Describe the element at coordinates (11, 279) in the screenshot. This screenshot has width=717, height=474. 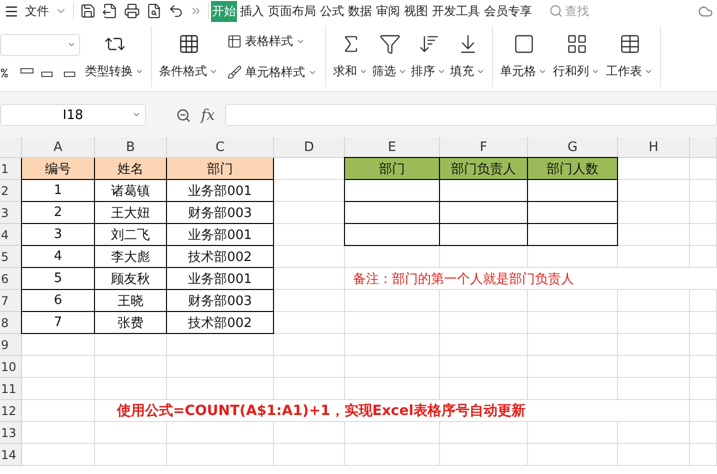
I see `row-header: 6` at that location.